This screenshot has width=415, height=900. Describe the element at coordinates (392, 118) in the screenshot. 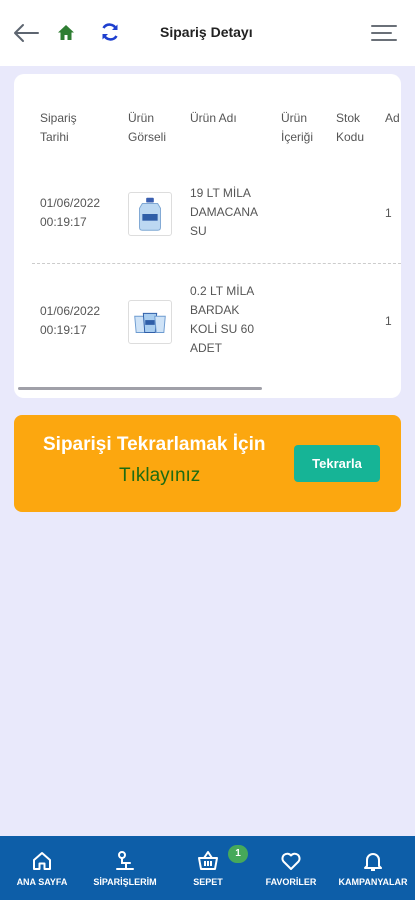

I see `header-quantity: Ad` at that location.